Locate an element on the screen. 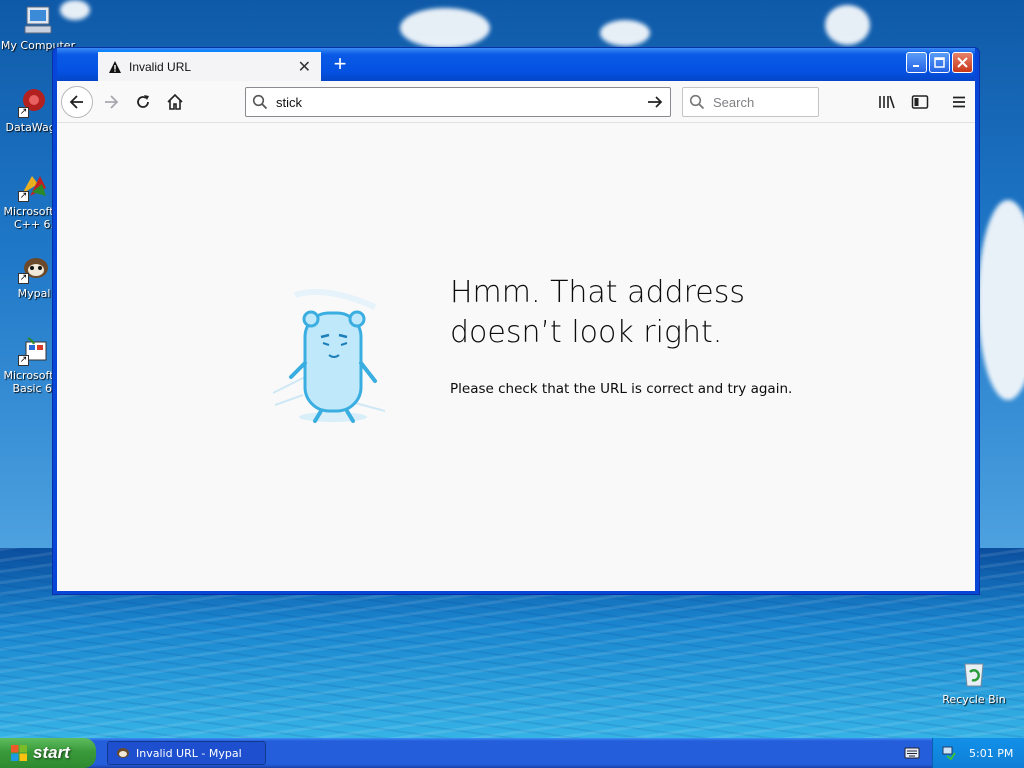 The width and height of the screenshot is (1024, 768). taskbar: start Invalid URL - Mypal 5:01 PM is located at coordinates (512, 753).